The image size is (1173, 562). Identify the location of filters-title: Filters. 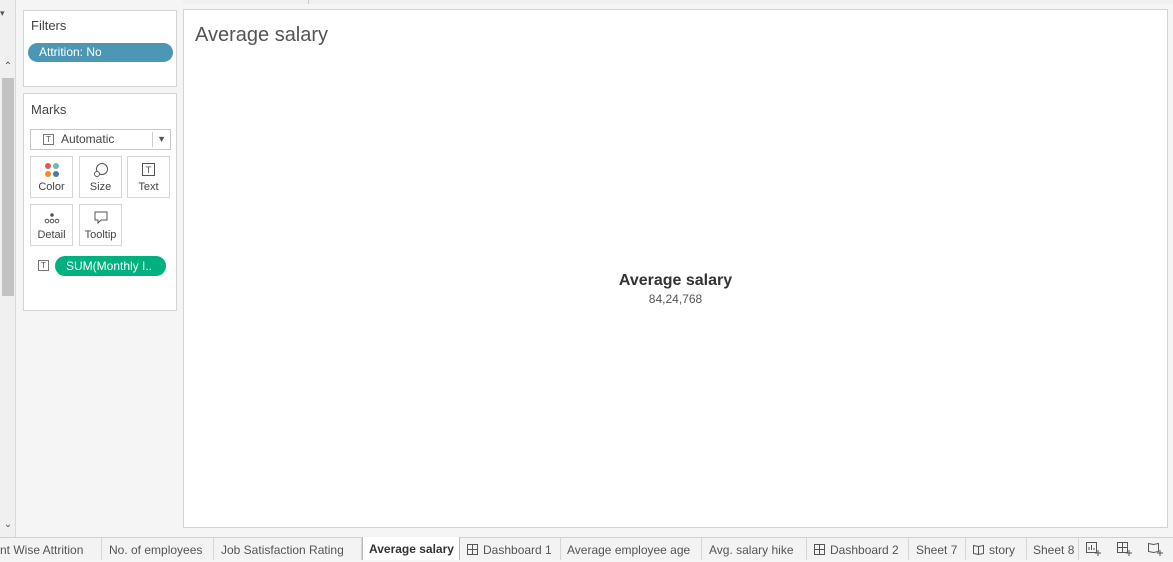
(49, 25).